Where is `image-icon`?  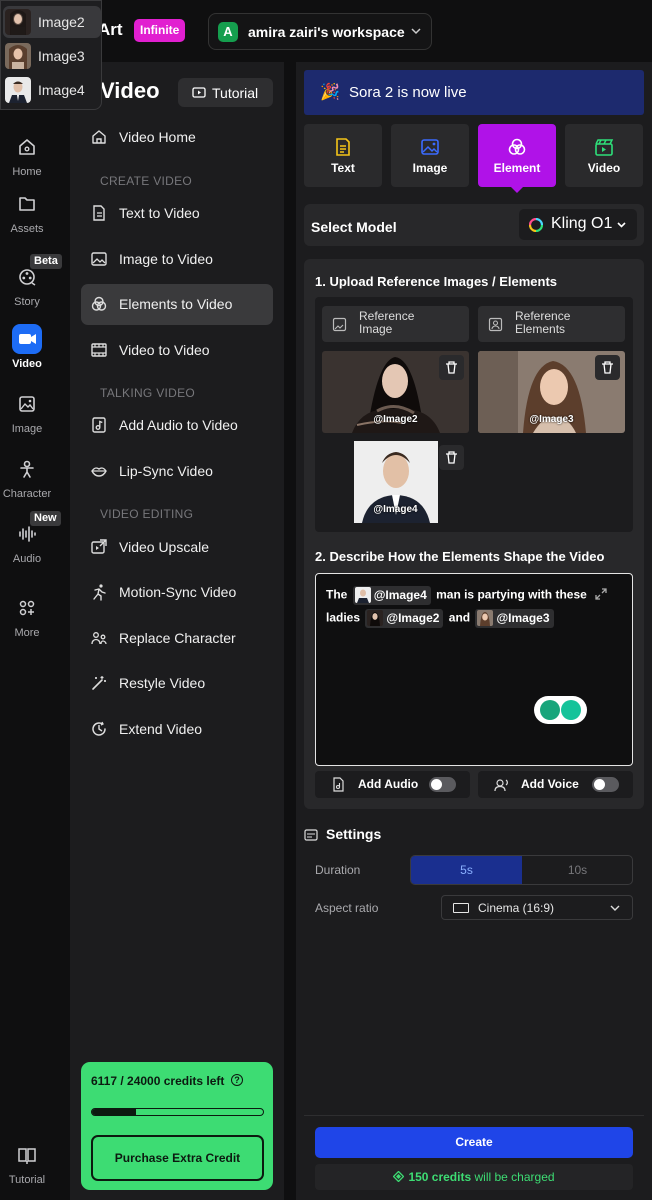
image-icon is located at coordinates (430, 147).